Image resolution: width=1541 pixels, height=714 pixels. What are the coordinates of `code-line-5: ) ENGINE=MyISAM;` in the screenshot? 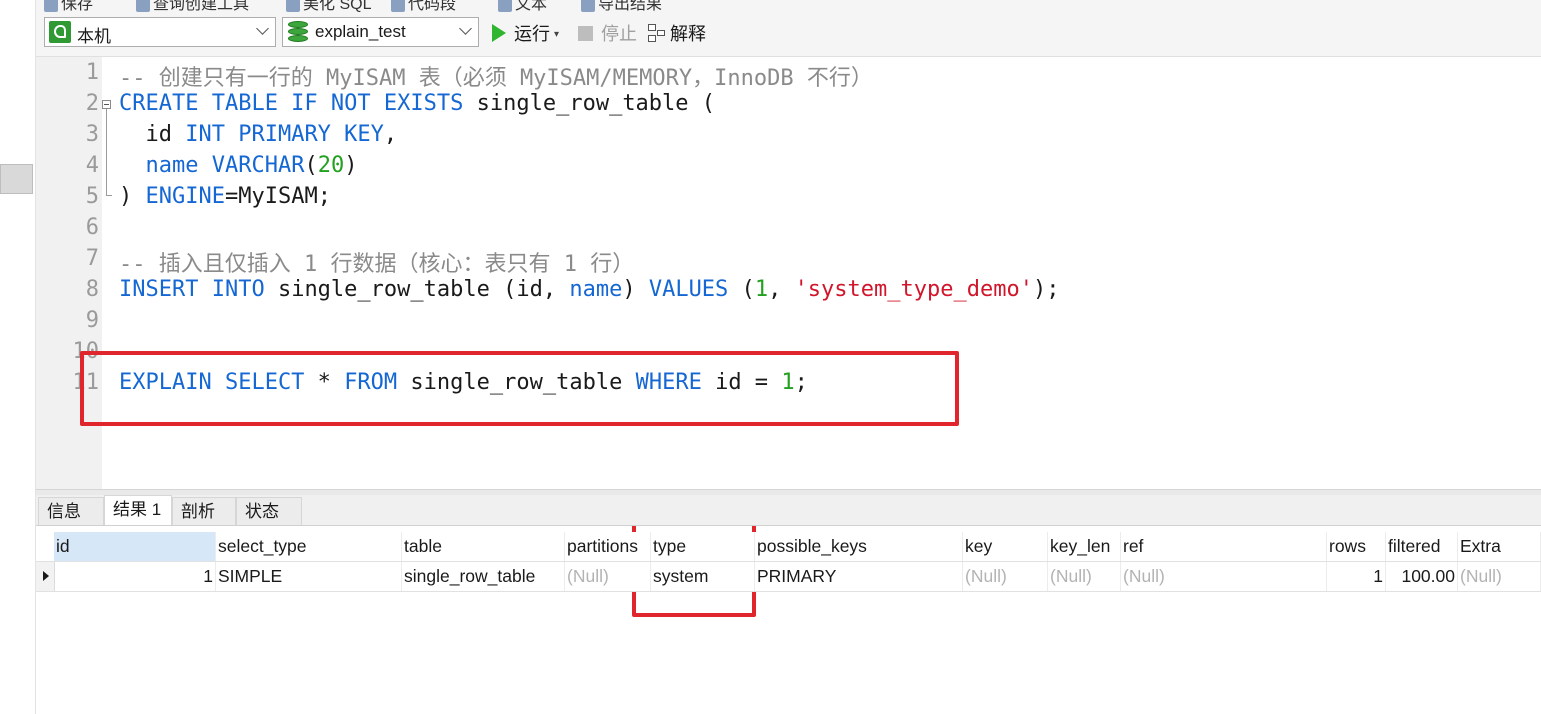 It's located at (225, 196).